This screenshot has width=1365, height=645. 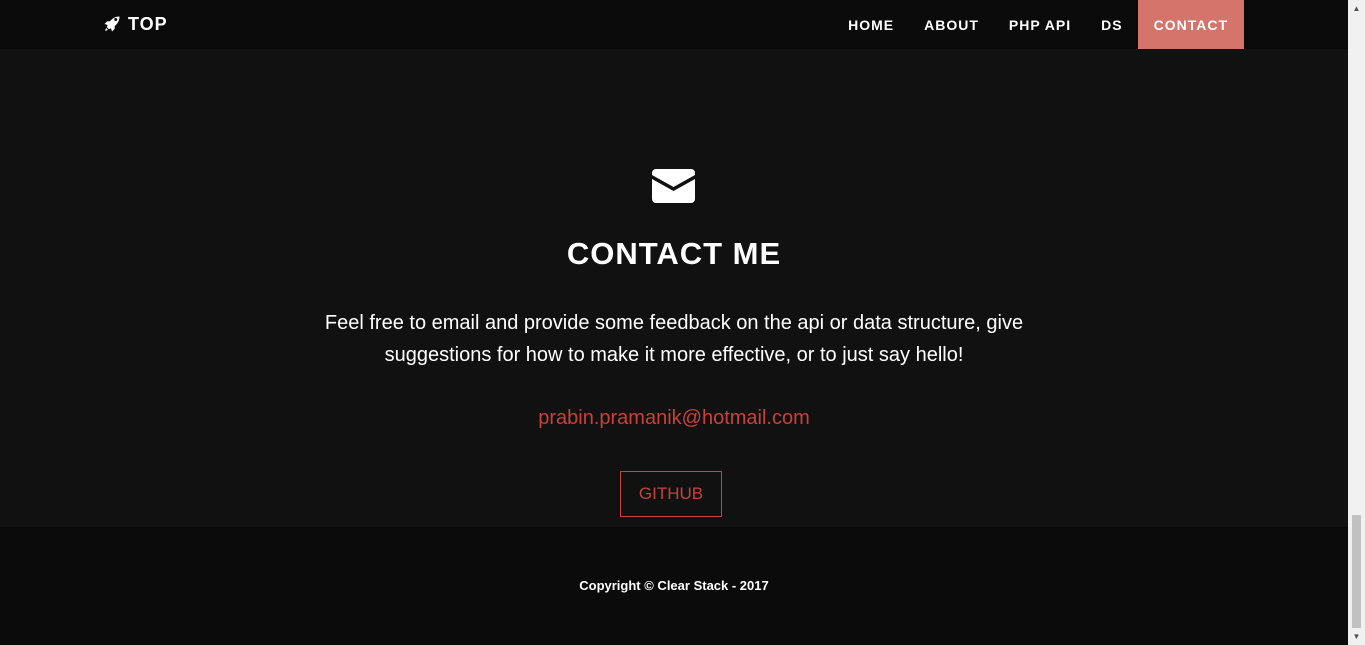 I want to click on brand-link: TOP, so click(x=135, y=24).